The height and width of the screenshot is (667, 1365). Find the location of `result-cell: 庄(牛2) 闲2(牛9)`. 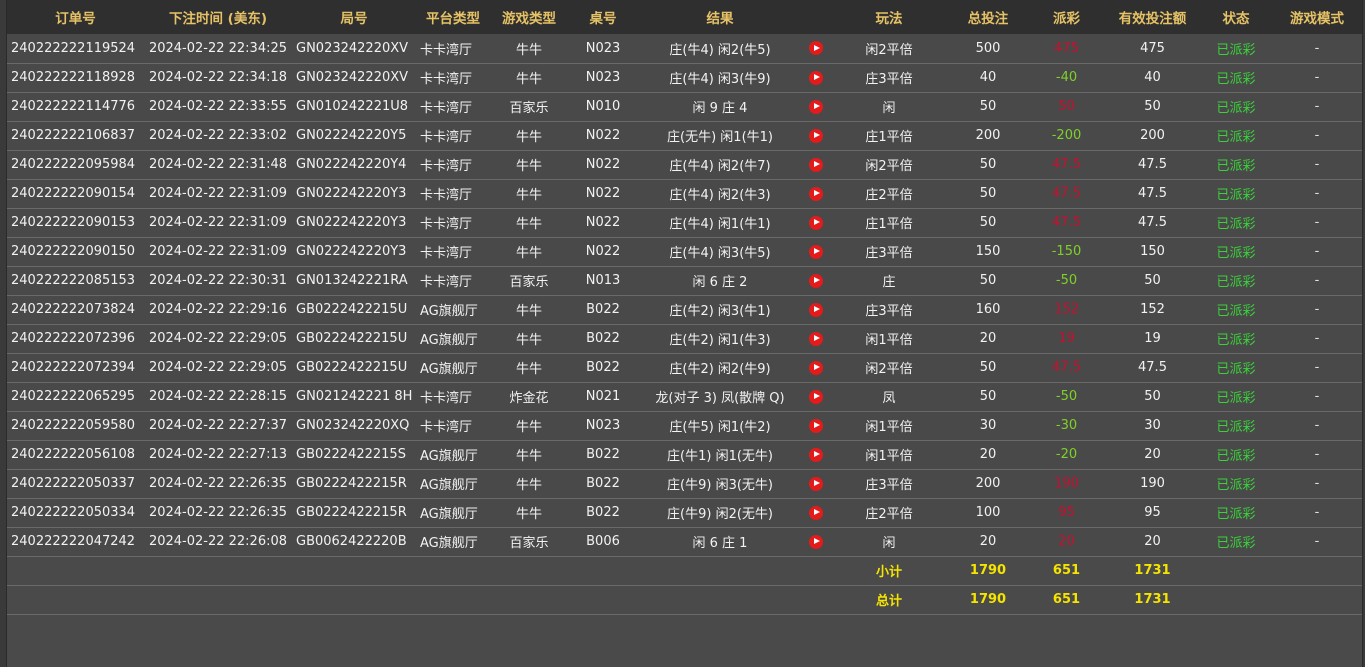

result-cell: 庄(牛2) 闲2(牛9) is located at coordinates (720, 368).